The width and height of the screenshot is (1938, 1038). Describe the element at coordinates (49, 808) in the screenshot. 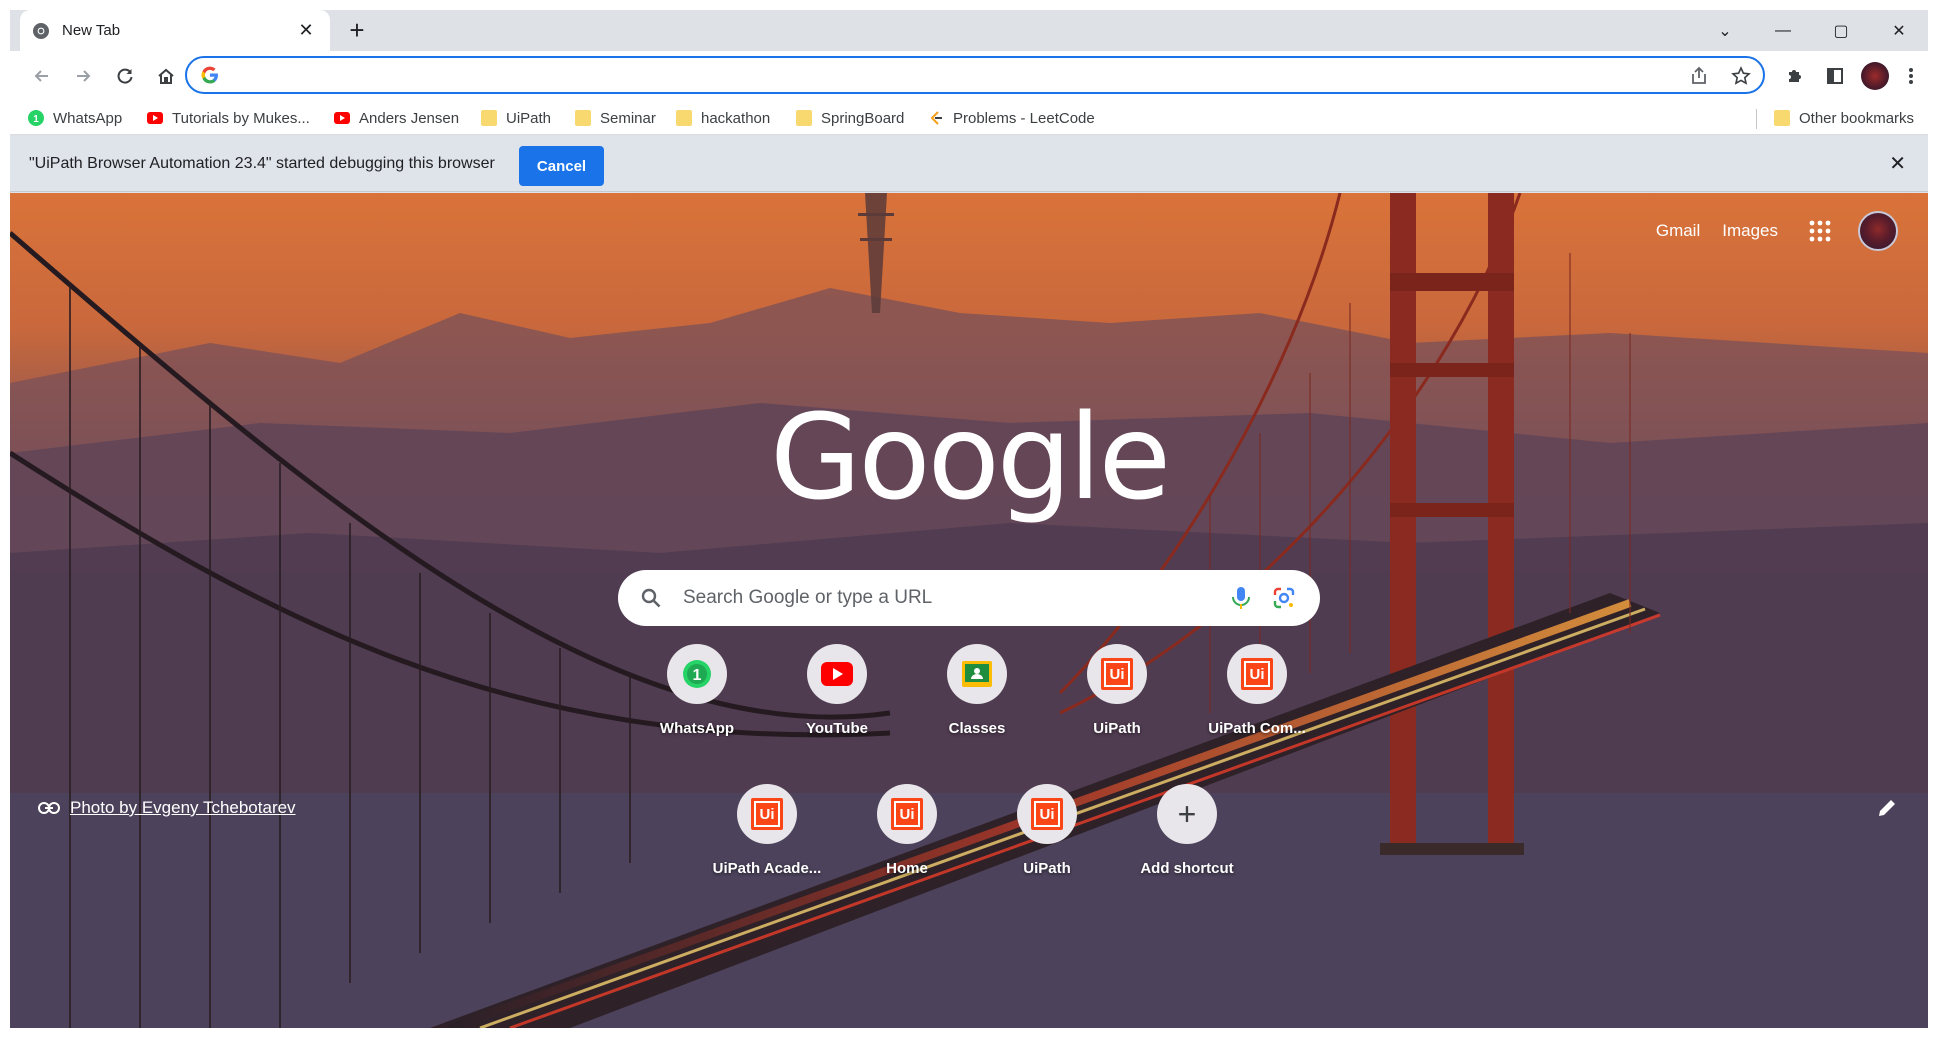

I see `link-icon` at that location.